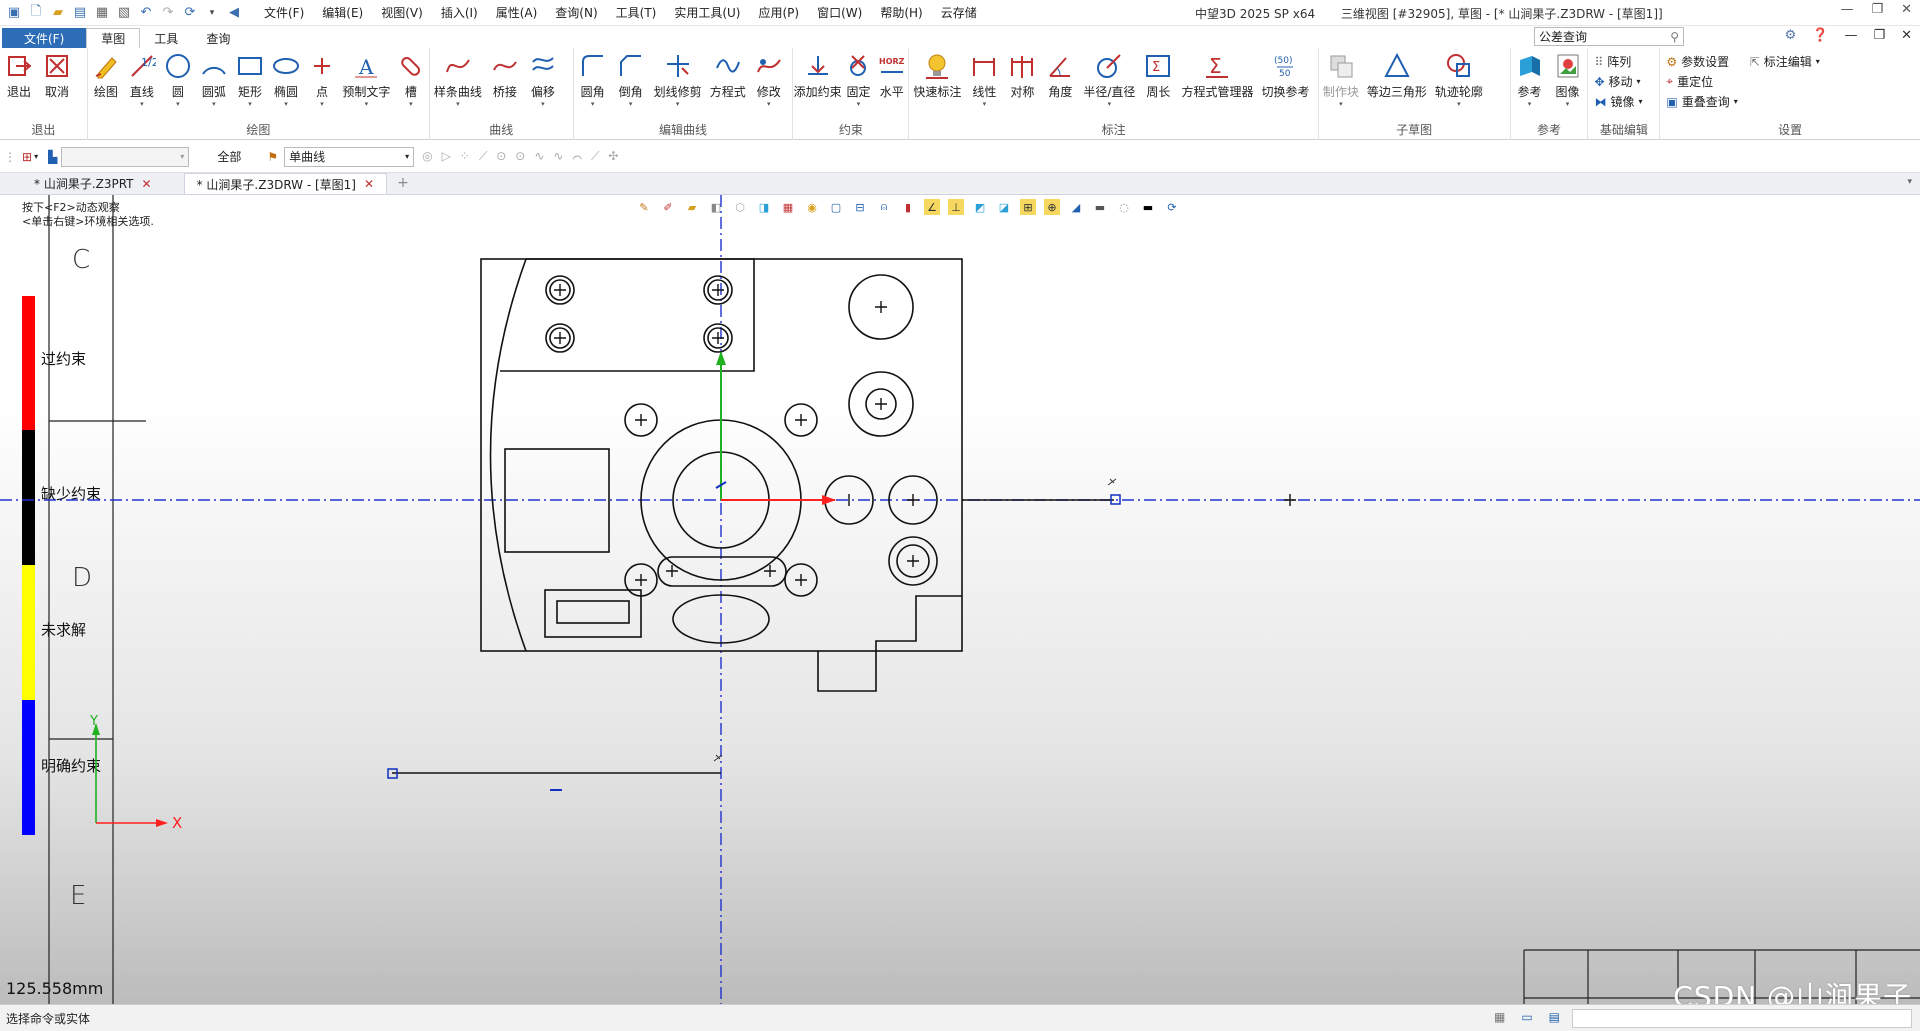 Image resolution: width=1920 pixels, height=1031 pixels. What do you see at coordinates (1674, 37) in the screenshot?
I see `search-icon: ⚲` at bounding box center [1674, 37].